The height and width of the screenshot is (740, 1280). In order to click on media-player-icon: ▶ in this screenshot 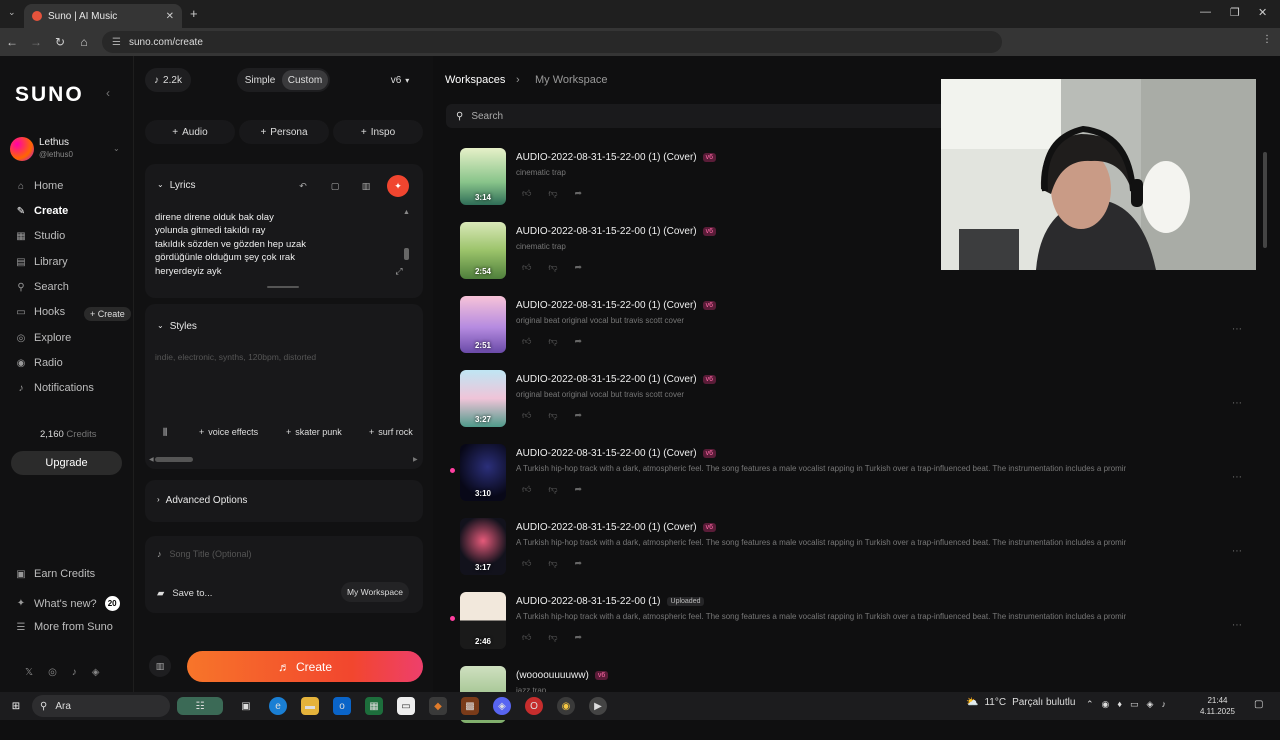, I will do `click(598, 706)`.